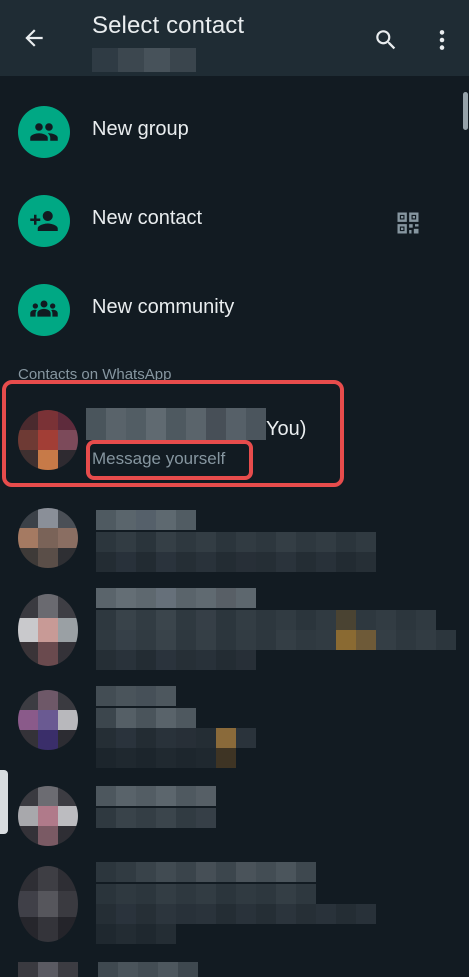 The image size is (469, 977). Describe the element at coordinates (168, 25) in the screenshot. I see `page-title: Select contact` at that location.